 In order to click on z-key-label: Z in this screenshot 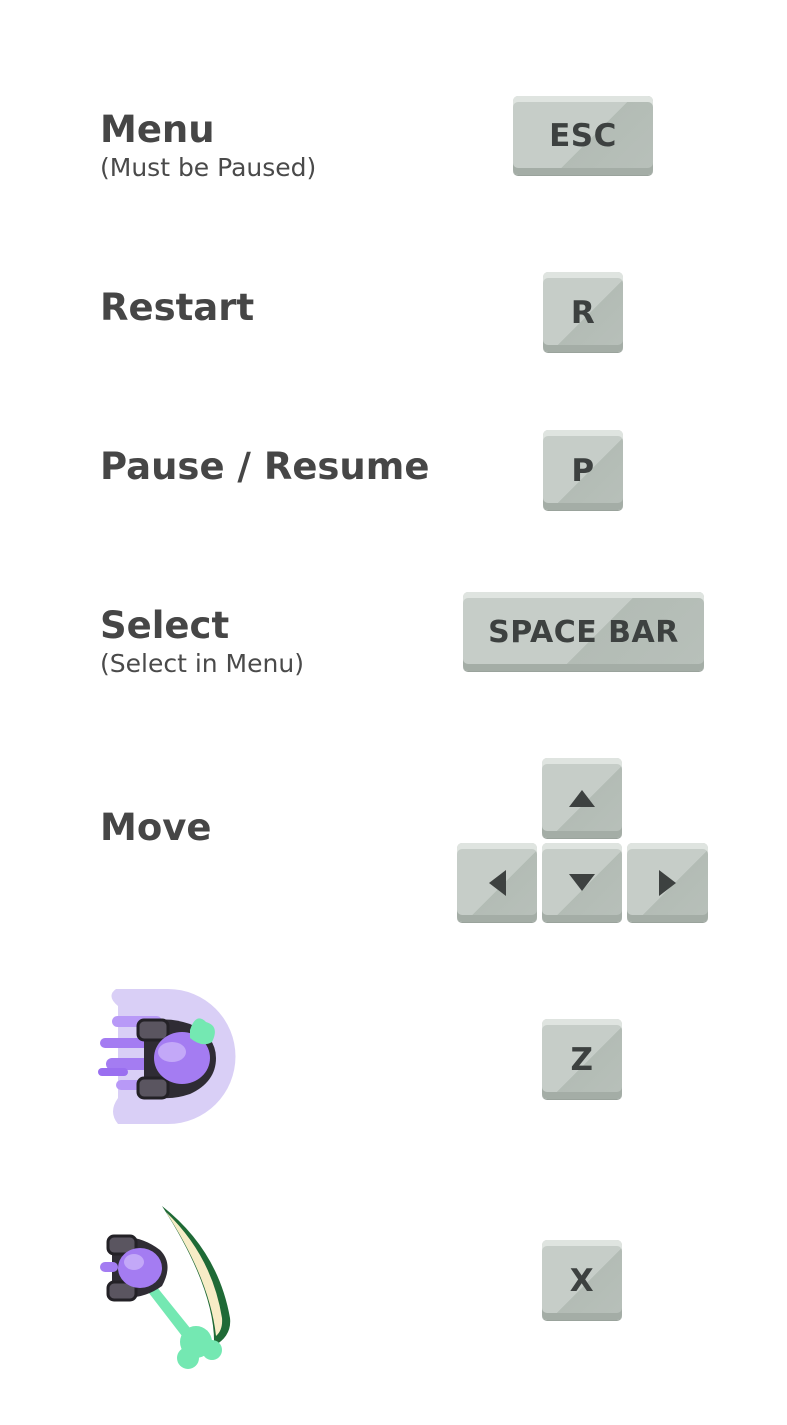, I will do `click(582, 1059)`.